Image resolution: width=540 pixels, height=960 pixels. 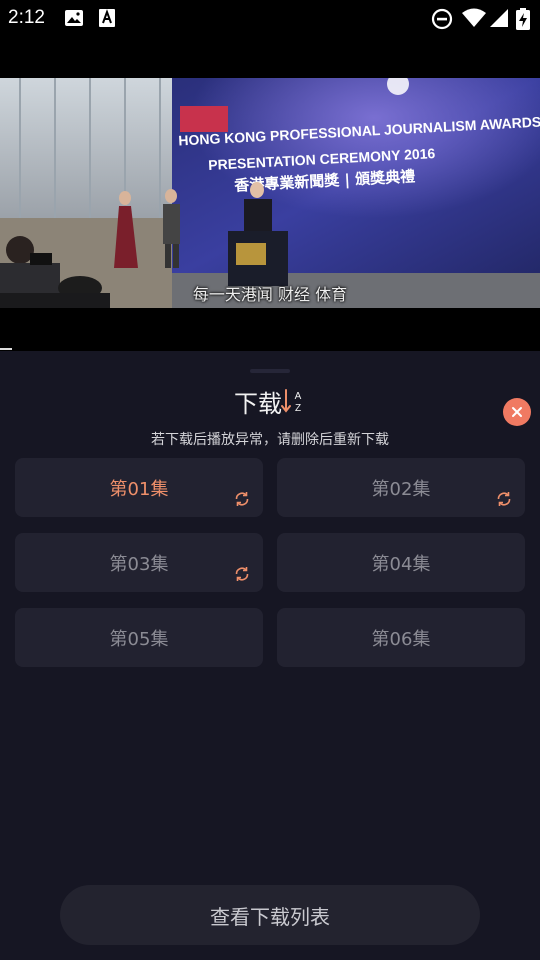 I want to click on close-icon, so click(x=517, y=412).